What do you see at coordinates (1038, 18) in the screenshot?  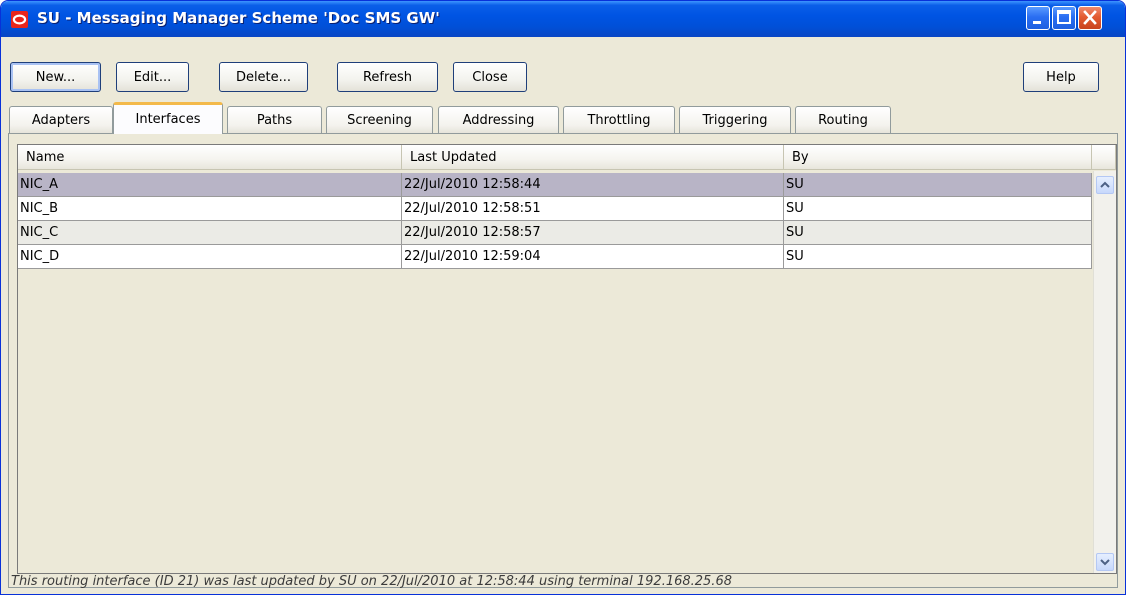 I see `minimize-button` at bounding box center [1038, 18].